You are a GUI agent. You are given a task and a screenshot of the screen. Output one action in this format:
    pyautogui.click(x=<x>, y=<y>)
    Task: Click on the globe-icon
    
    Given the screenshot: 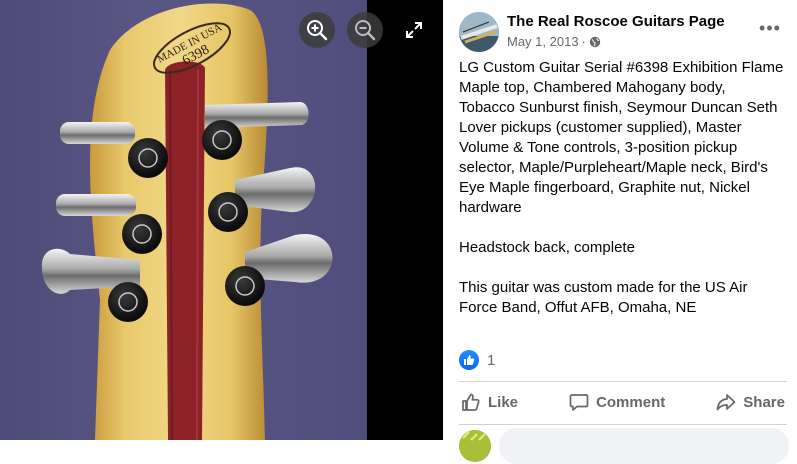 What is the action you would take?
    pyautogui.click(x=595, y=41)
    